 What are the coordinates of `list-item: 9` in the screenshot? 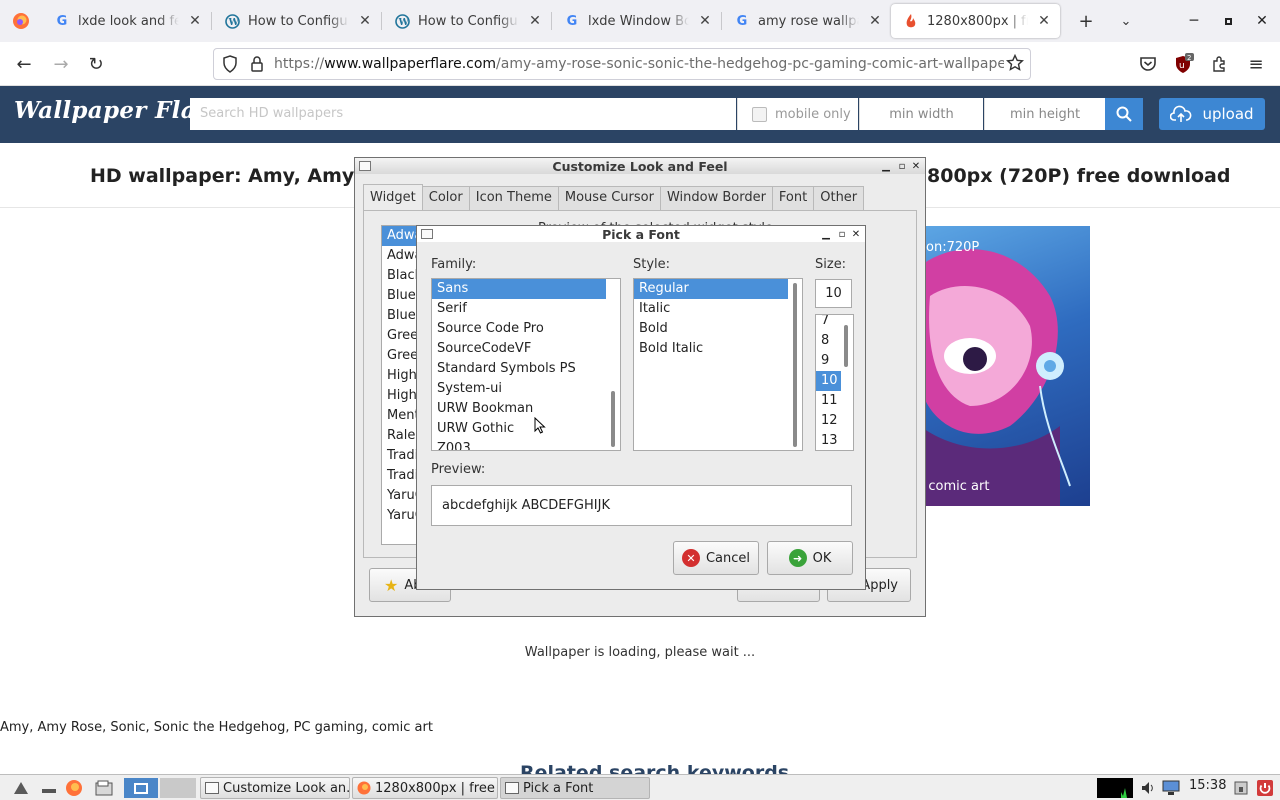 It's located at (828, 361).